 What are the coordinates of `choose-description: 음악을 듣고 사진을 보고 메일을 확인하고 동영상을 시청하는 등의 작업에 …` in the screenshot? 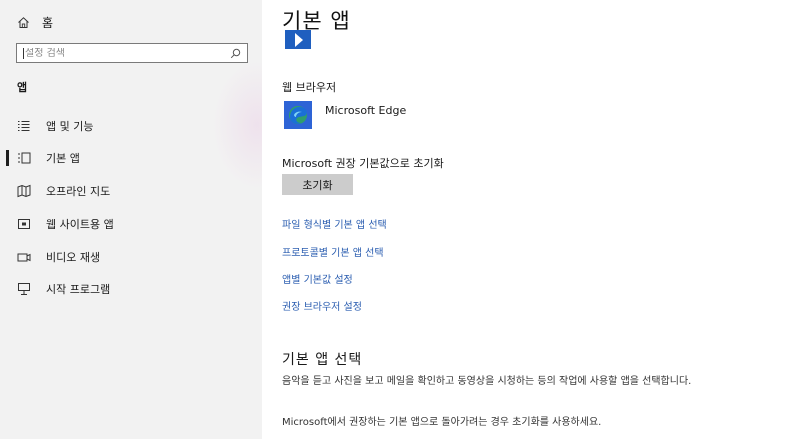 It's located at (487, 381).